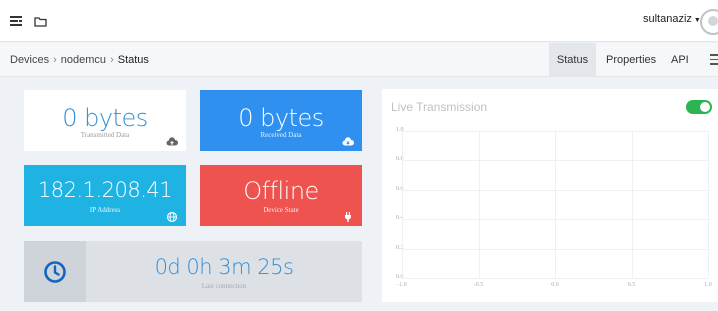 This screenshot has height=311, width=718. Describe the element at coordinates (281, 135) in the screenshot. I see `received-data-label: Received Data` at that location.